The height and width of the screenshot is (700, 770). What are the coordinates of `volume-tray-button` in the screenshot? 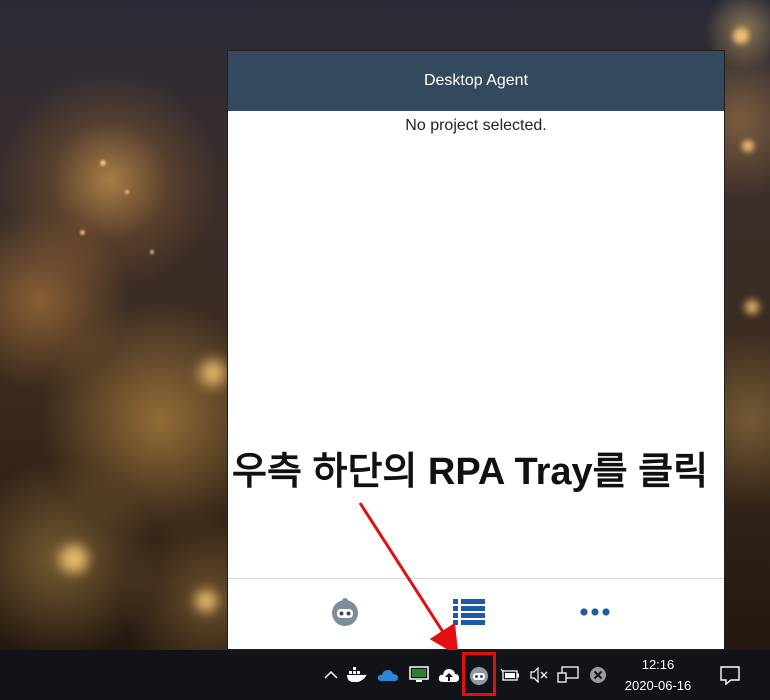 It's located at (539, 675).